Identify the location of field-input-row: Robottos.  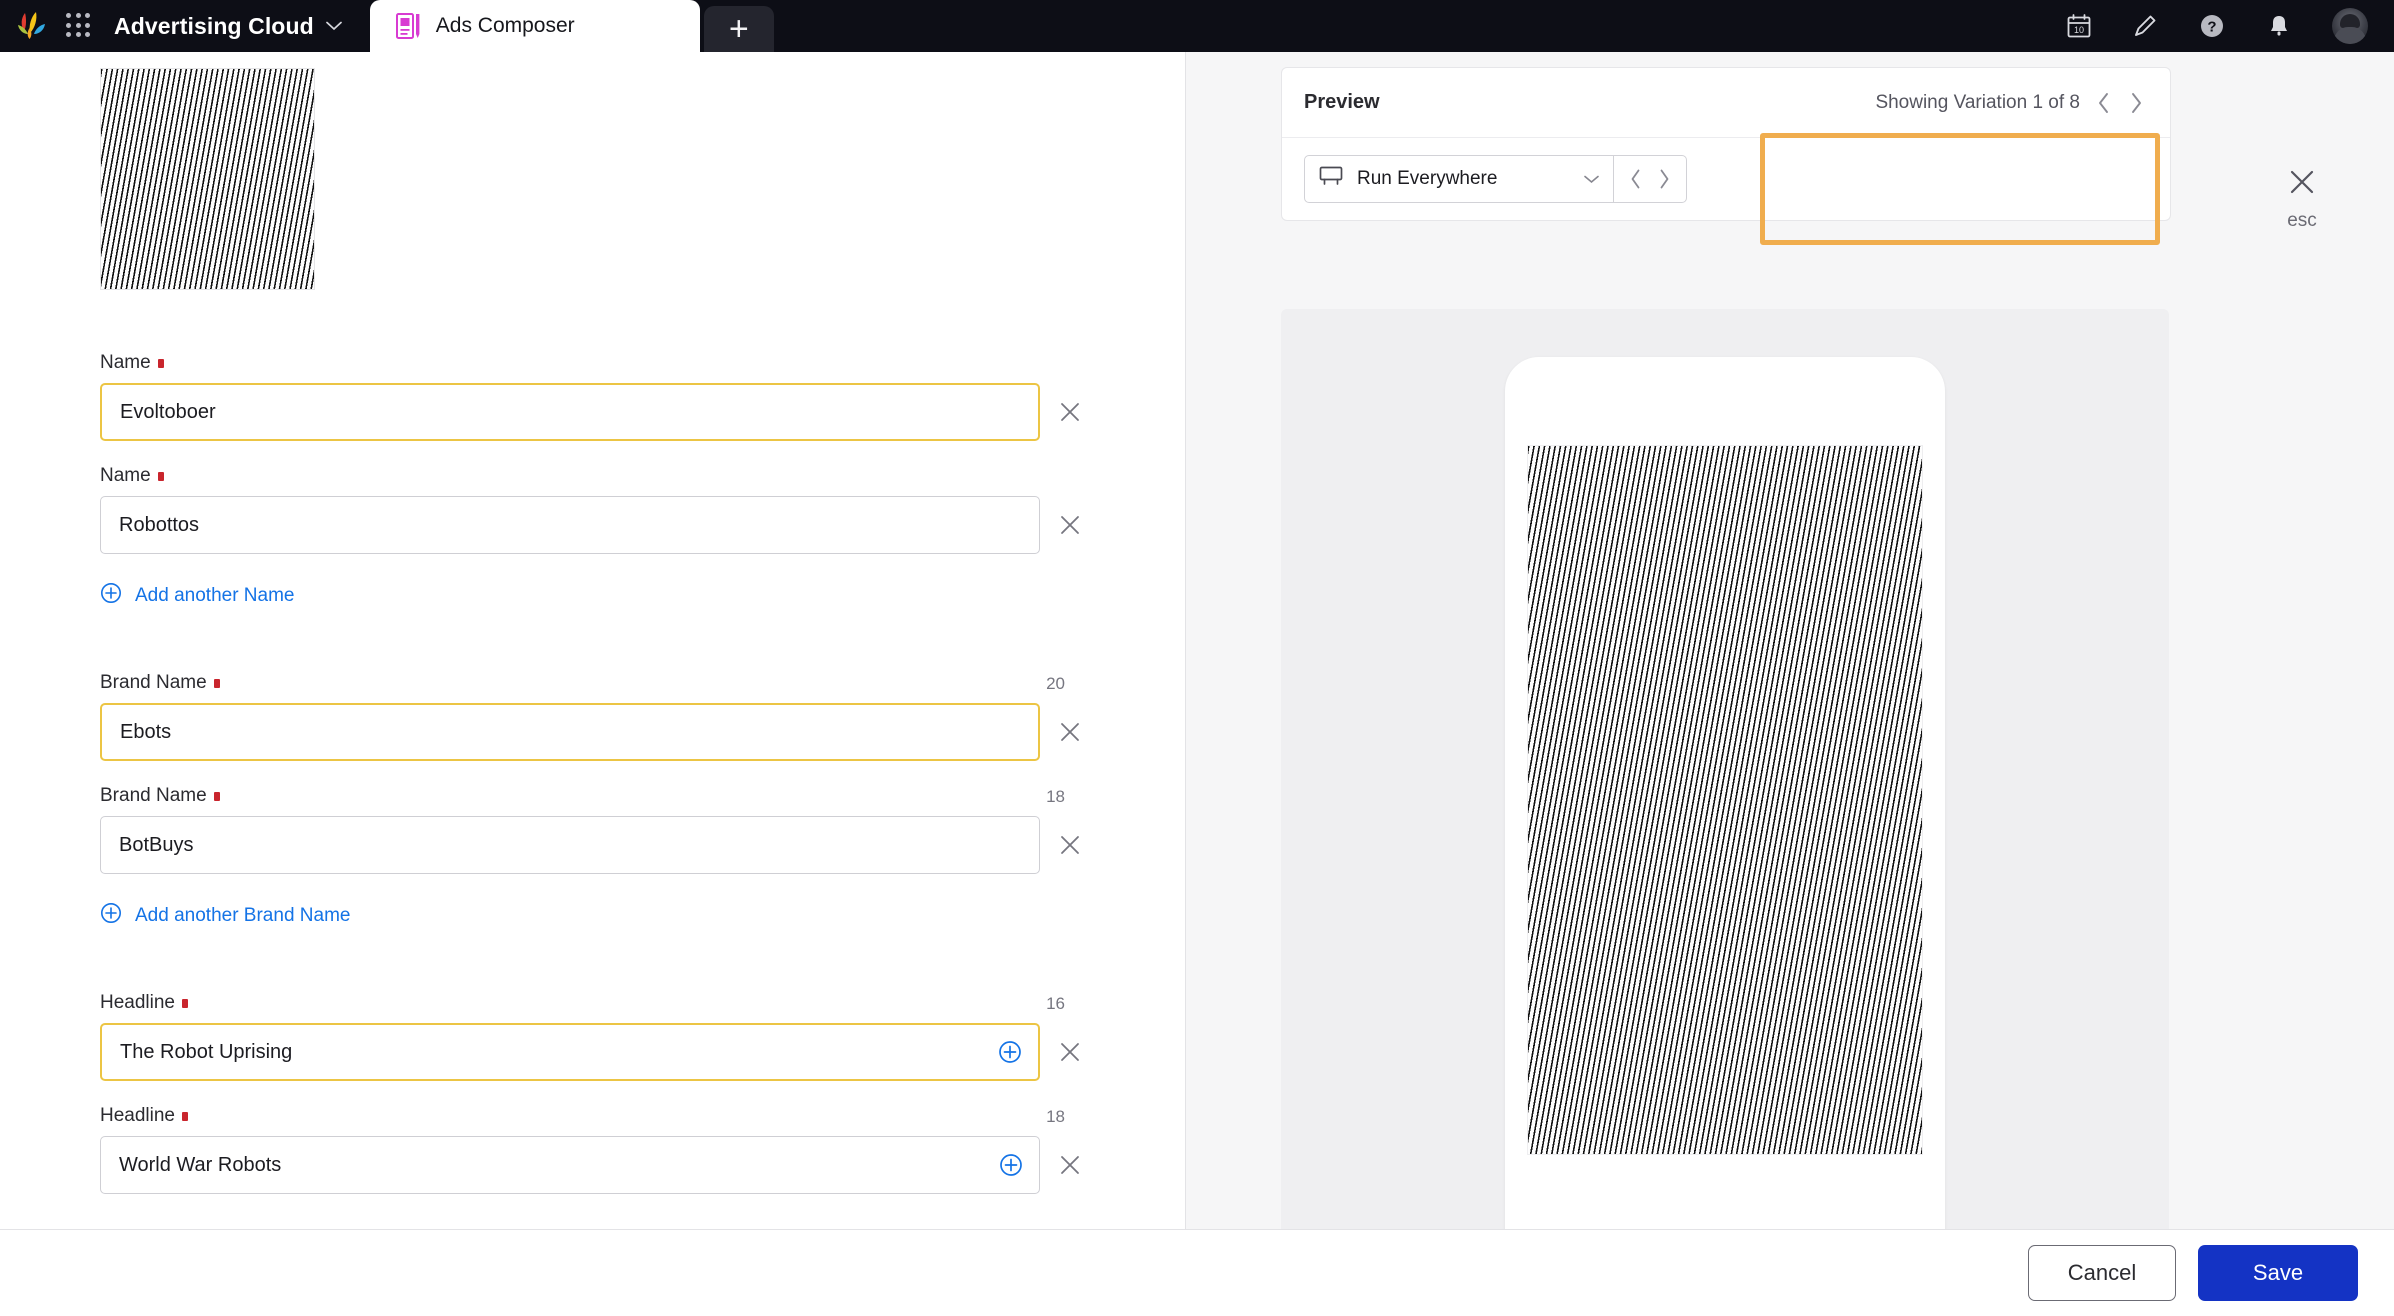
(600, 525).